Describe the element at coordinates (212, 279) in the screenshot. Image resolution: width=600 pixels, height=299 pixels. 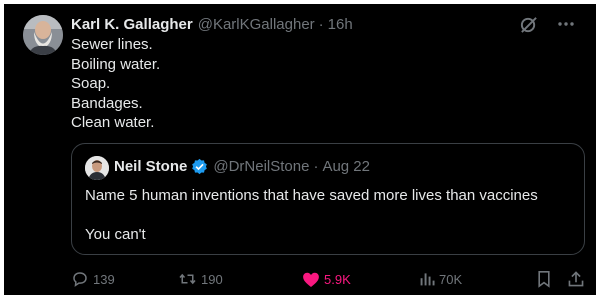
I see `repost-count: 190` at that location.